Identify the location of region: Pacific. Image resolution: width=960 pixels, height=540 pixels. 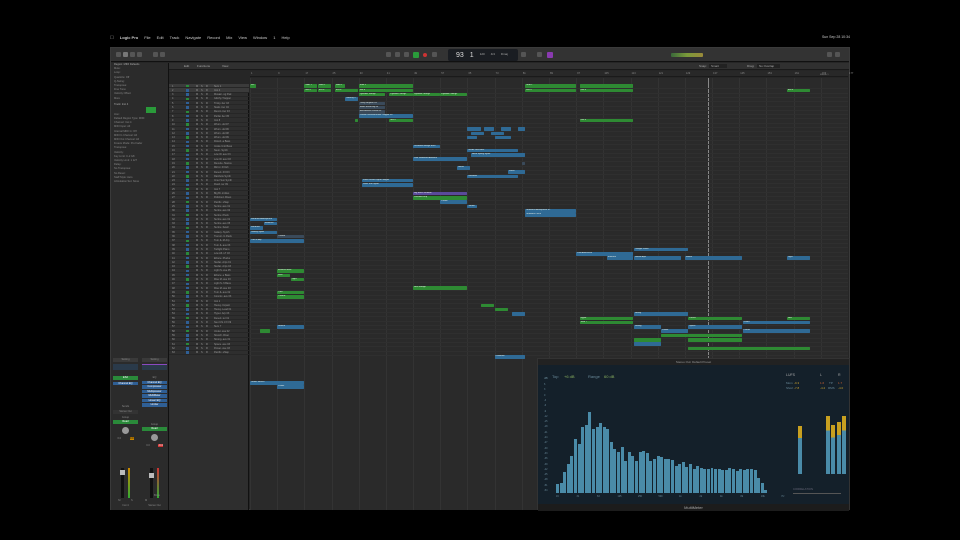
(776, 331).